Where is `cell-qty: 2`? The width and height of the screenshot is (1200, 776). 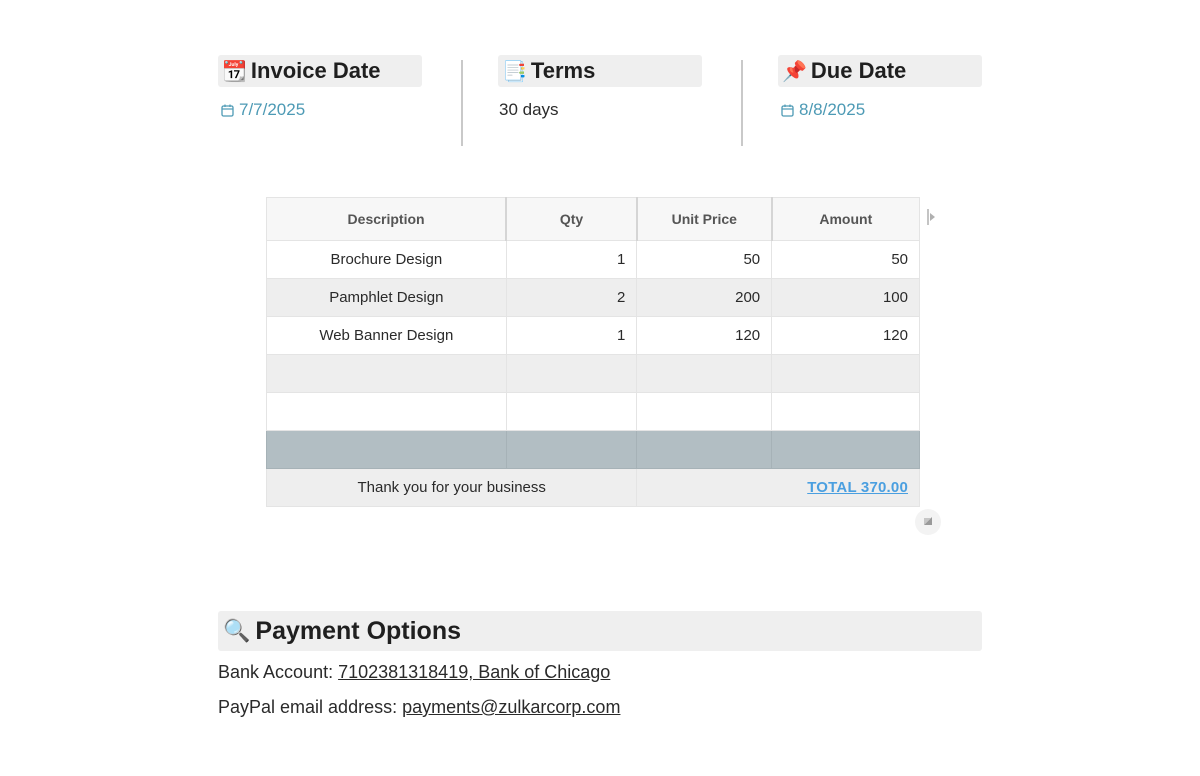
cell-qty: 2 is located at coordinates (571, 297).